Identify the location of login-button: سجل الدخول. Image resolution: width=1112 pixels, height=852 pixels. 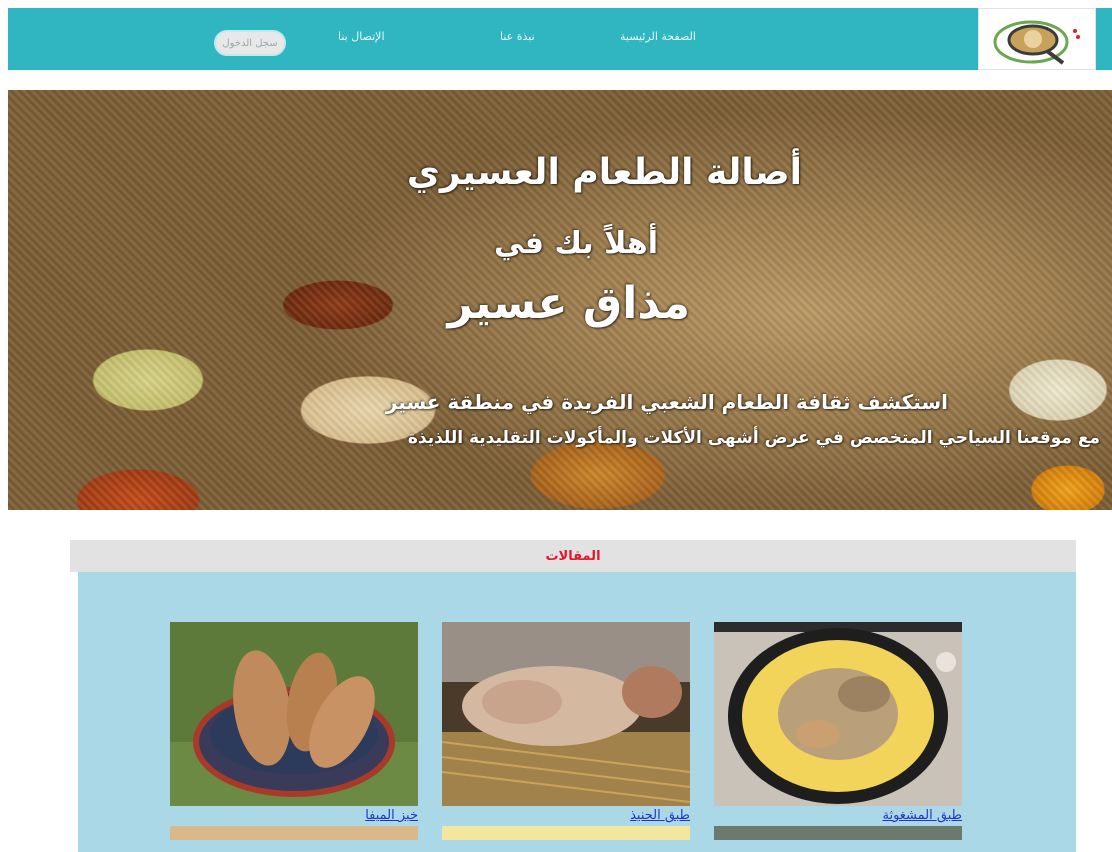
(250, 43).